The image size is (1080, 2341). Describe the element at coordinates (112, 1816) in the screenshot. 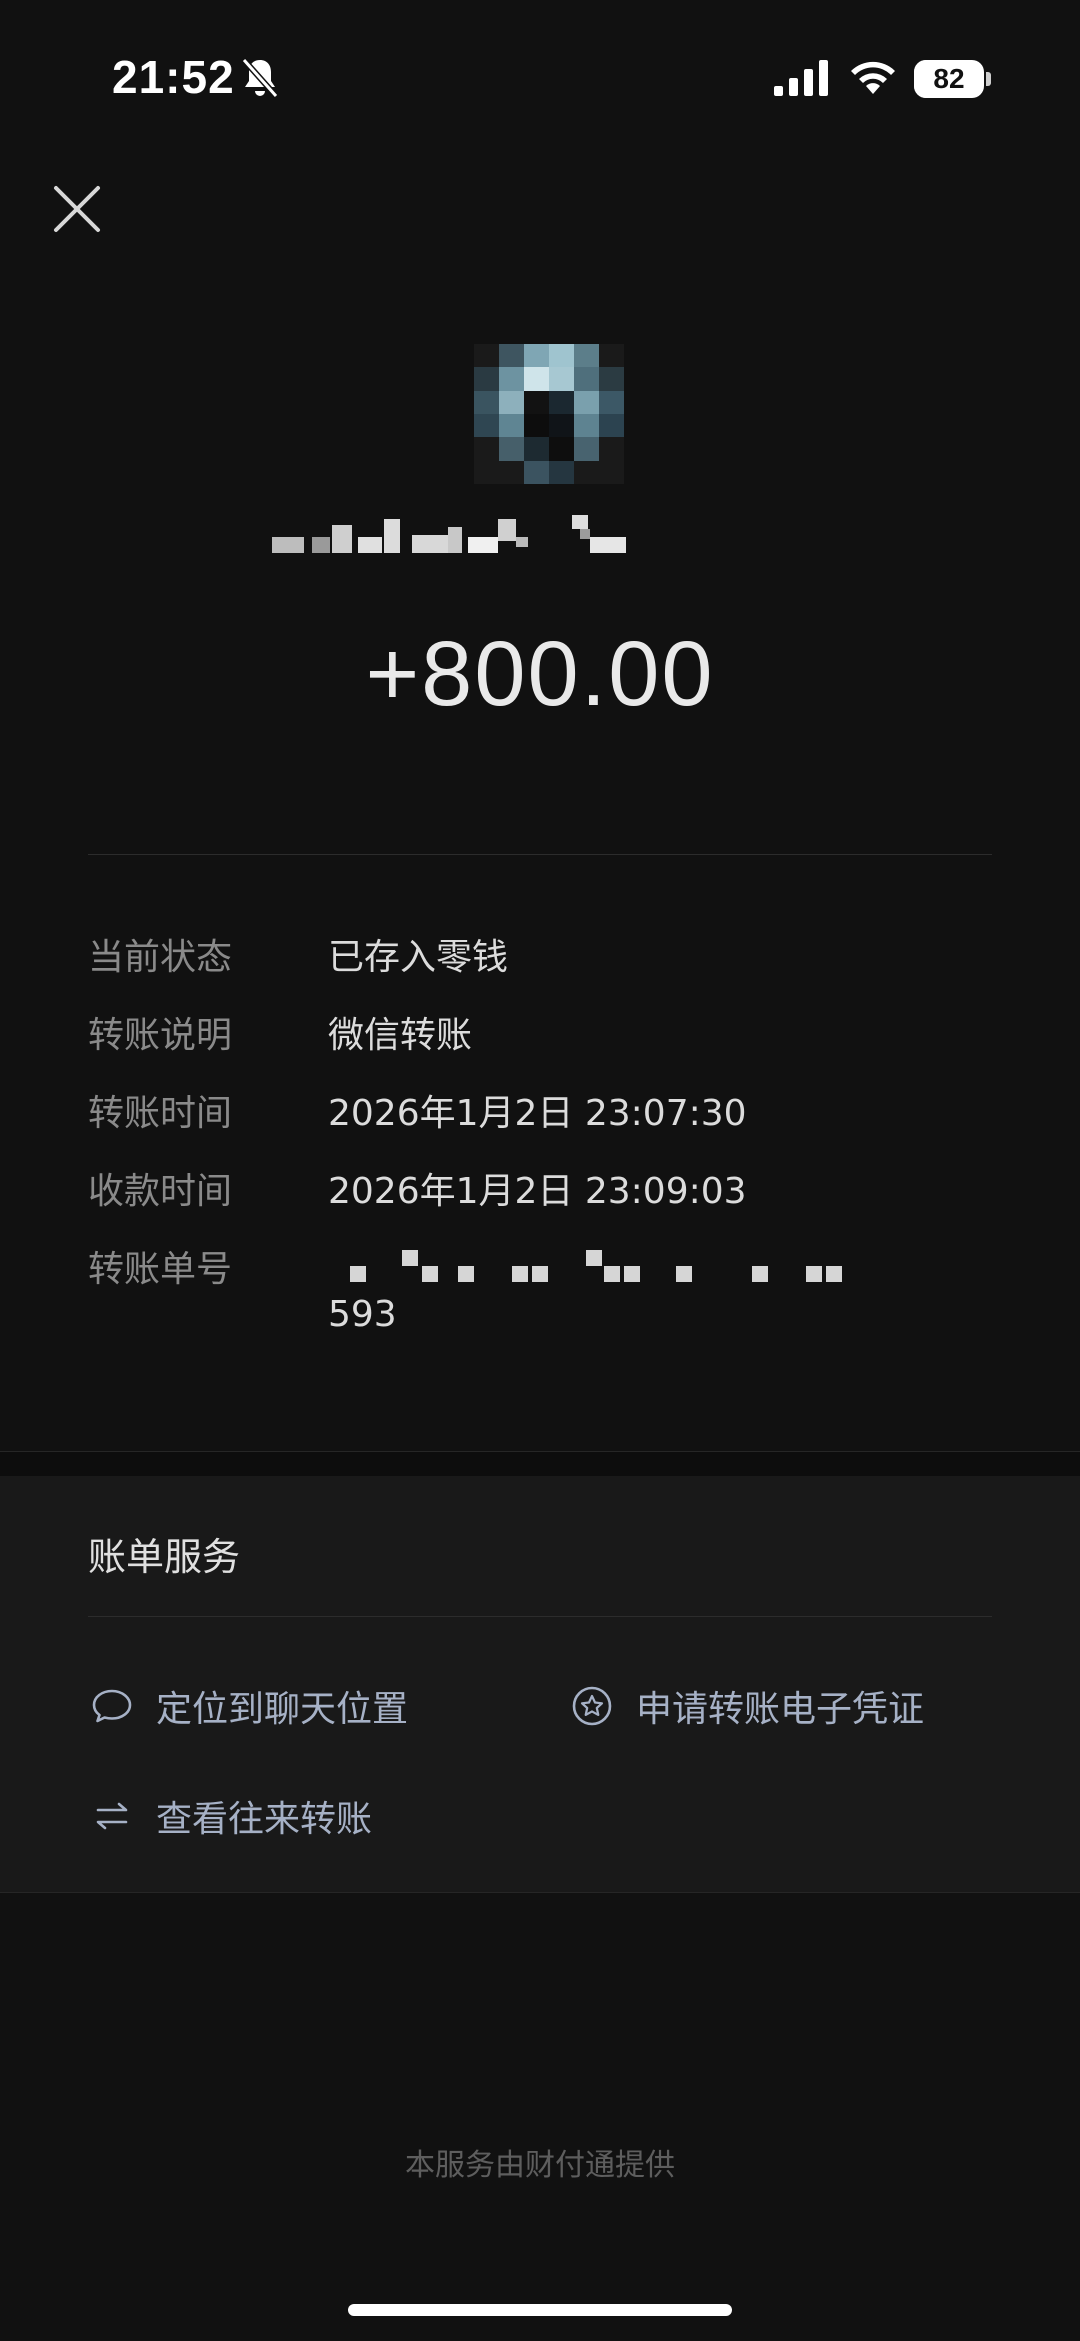

I see `exchange-arrows-icon` at that location.